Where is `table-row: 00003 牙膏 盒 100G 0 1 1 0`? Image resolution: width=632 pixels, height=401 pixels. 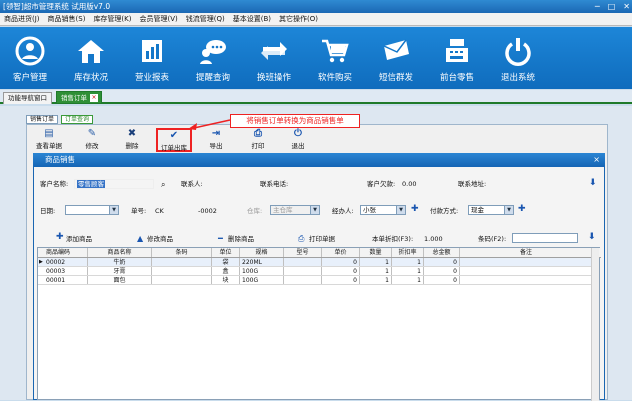 table-row: 00003 牙膏 盒 100G 0 1 1 0 is located at coordinates (315, 271).